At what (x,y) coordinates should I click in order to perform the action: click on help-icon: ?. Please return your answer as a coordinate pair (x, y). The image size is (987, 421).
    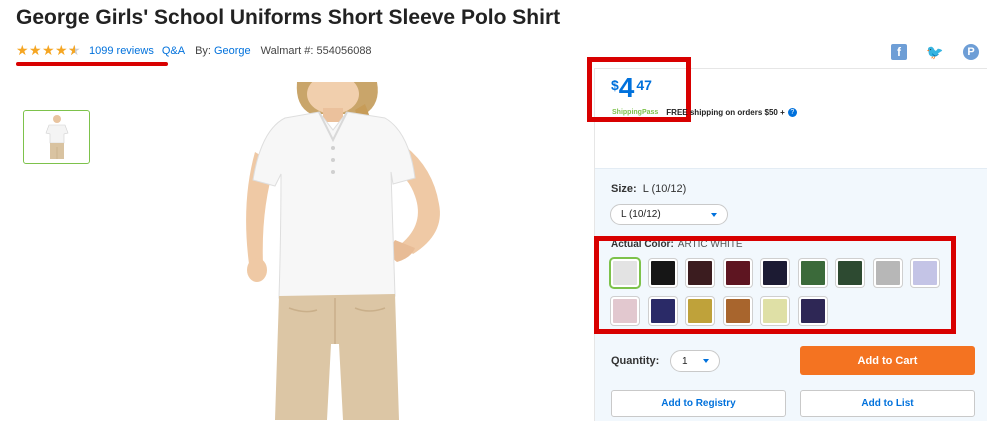
    Looking at the image, I should click on (792, 112).